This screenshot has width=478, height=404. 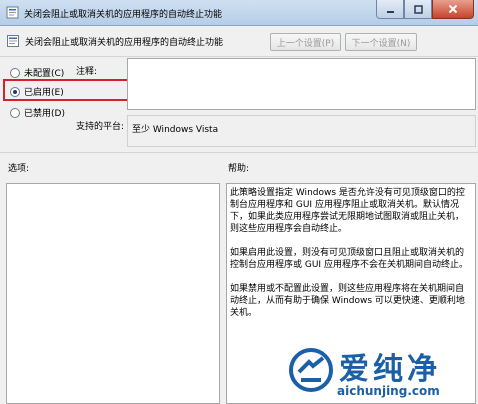 What do you see at coordinates (388, 391) in the screenshot?
I see `watermark-url: aichunjing.com` at bounding box center [388, 391].